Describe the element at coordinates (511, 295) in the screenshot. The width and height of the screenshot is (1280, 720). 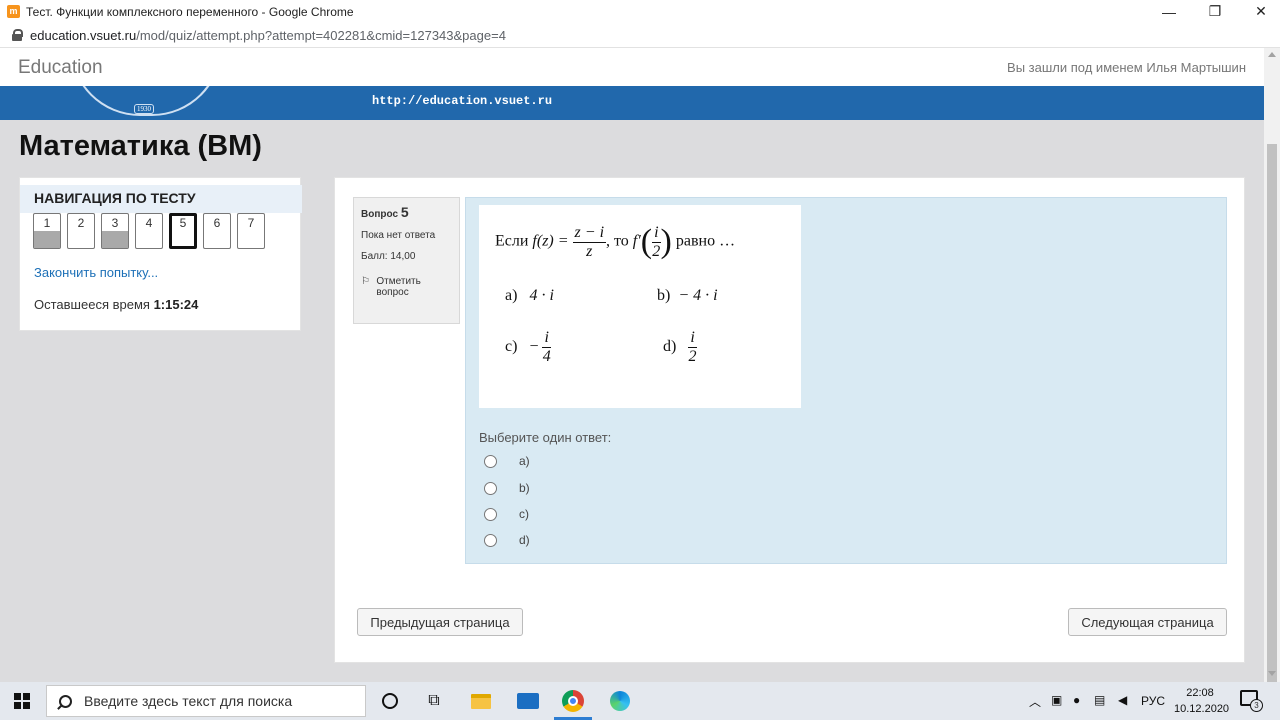
I see `answer-a-letter: a)` at that location.